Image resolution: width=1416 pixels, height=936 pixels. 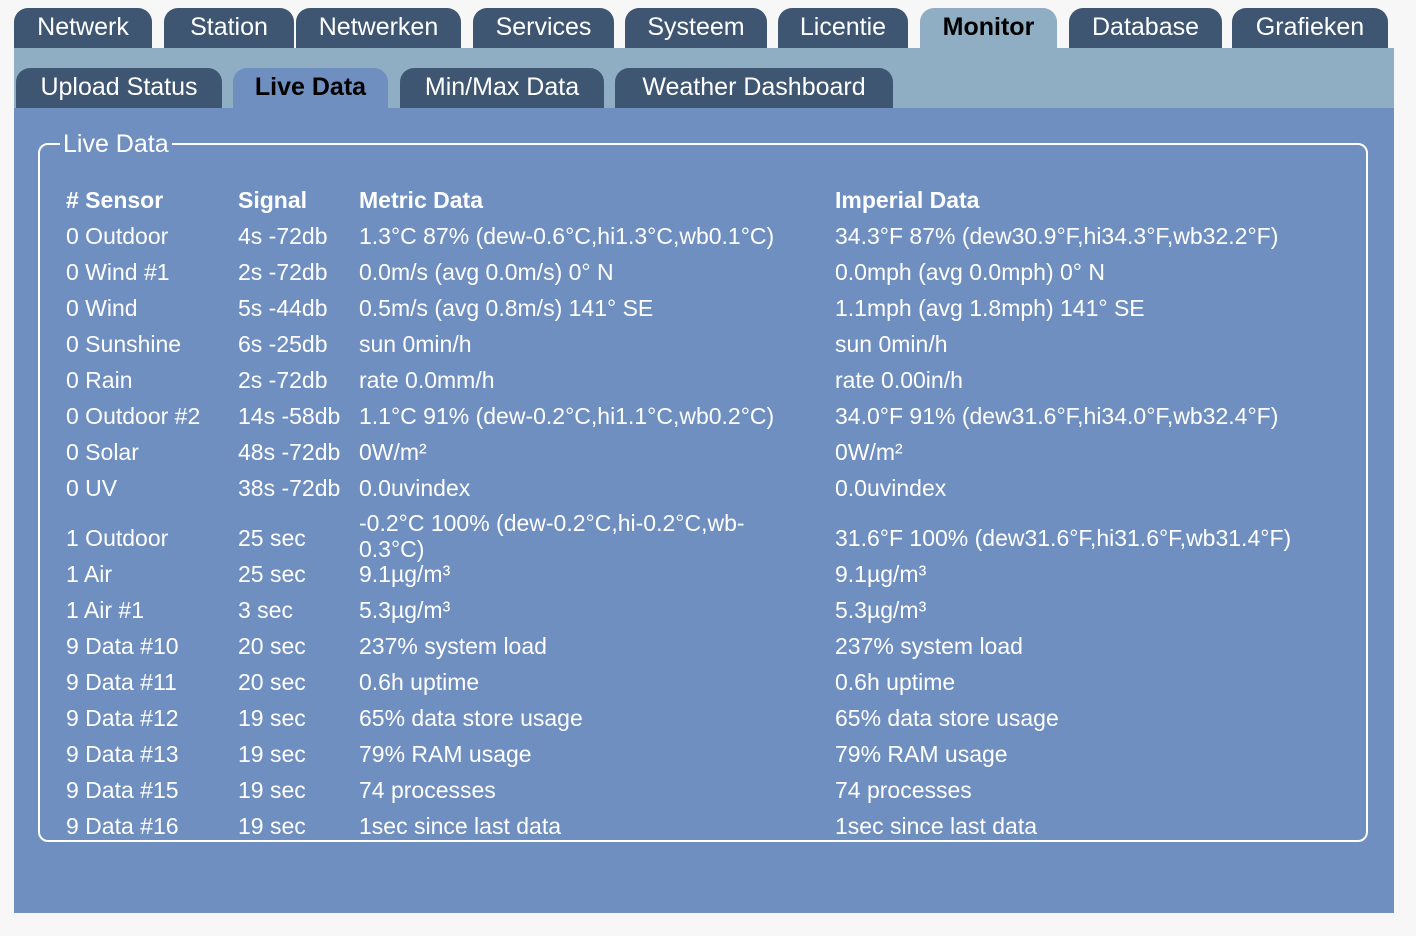 I want to click on cell-imperial-data: 74 processes, so click(x=903, y=790).